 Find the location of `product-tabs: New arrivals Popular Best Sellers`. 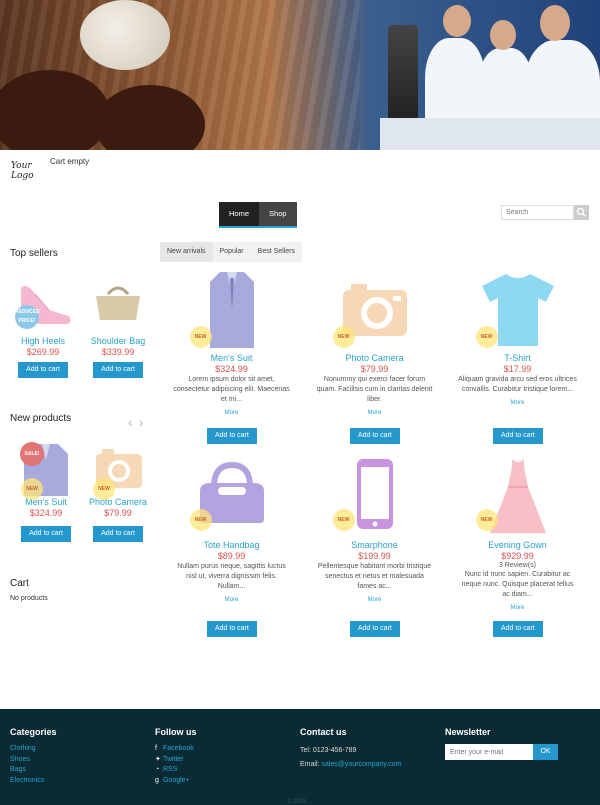

product-tabs: New arrivals Popular Best Sellers is located at coordinates (231, 252).